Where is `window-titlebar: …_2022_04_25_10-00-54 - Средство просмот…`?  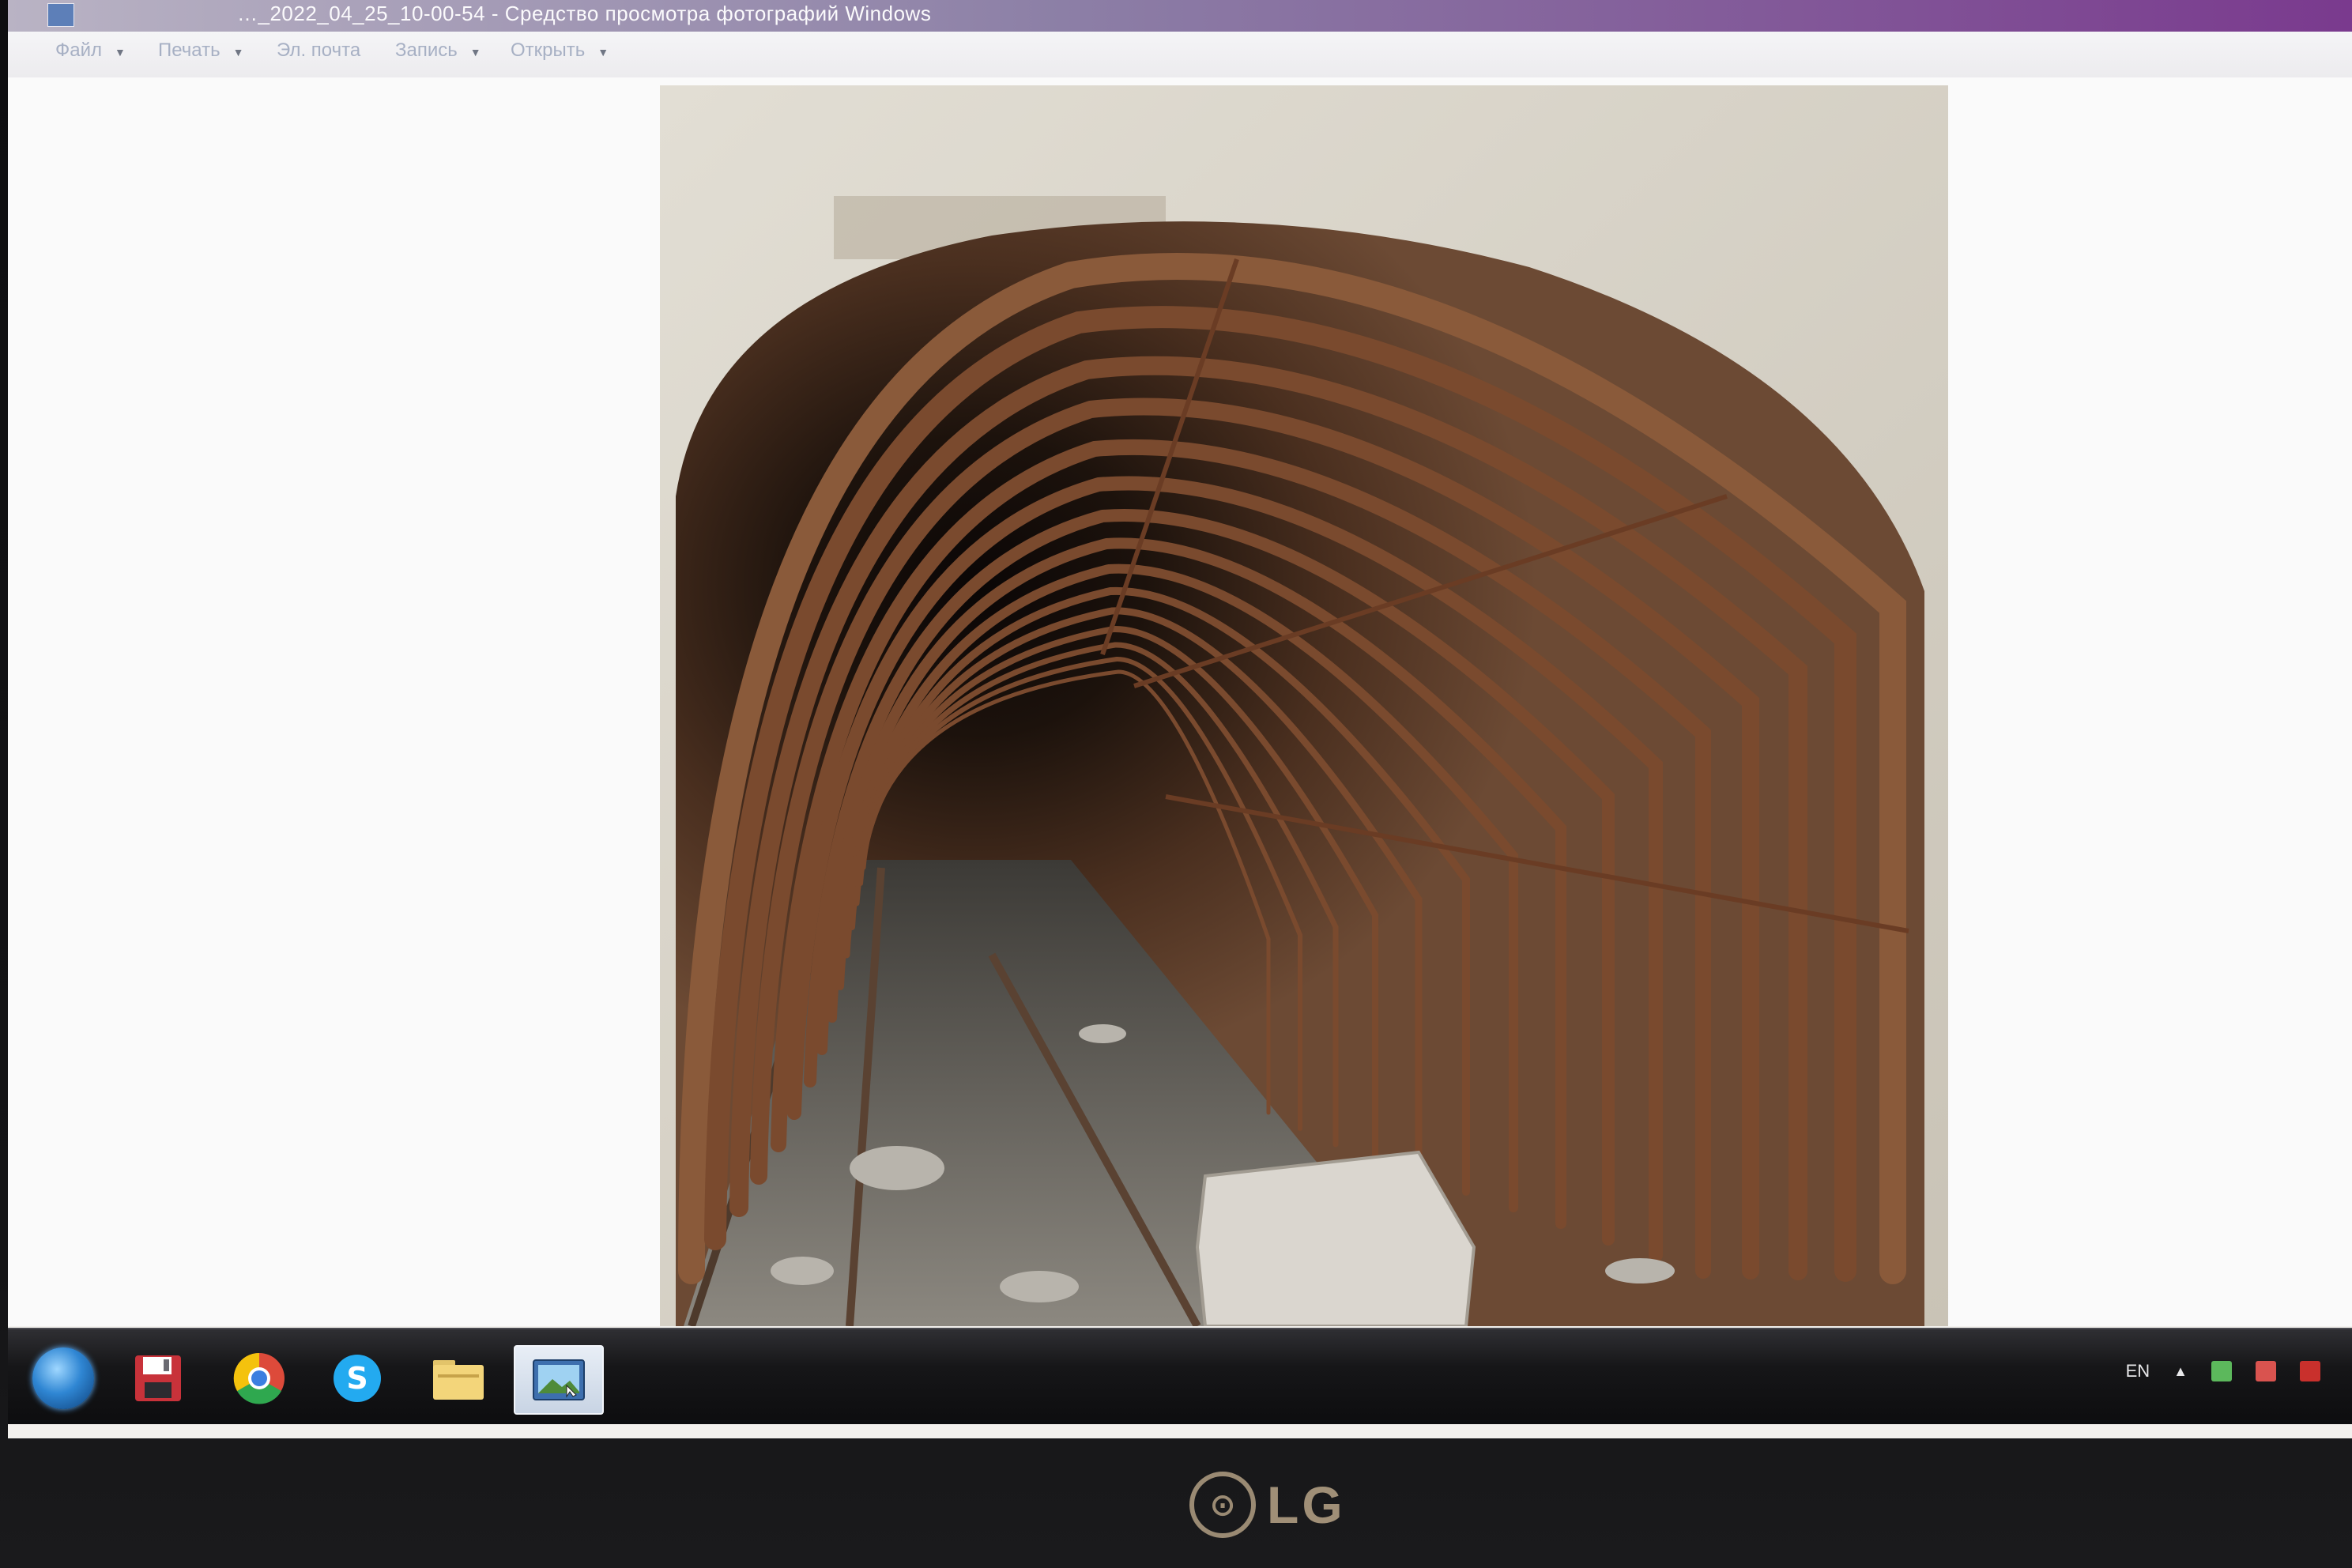
window-titlebar: …_2022_04_25_10-00-54 - Средство просмот… is located at coordinates (1180, 16).